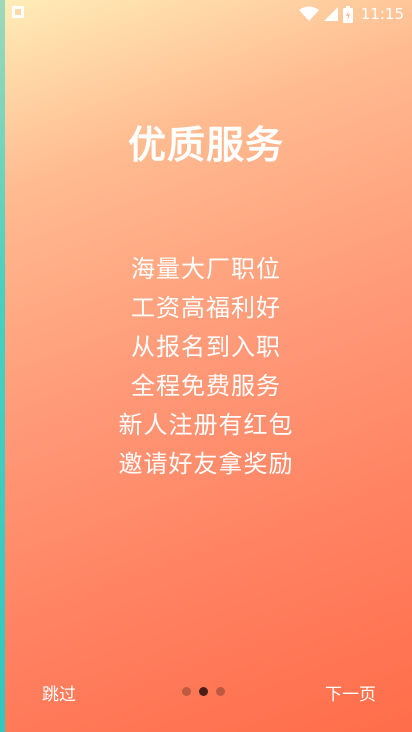 This screenshot has height=732, width=412. What do you see at coordinates (206, 14) in the screenshot?
I see `status-bar: 11:15` at bounding box center [206, 14].